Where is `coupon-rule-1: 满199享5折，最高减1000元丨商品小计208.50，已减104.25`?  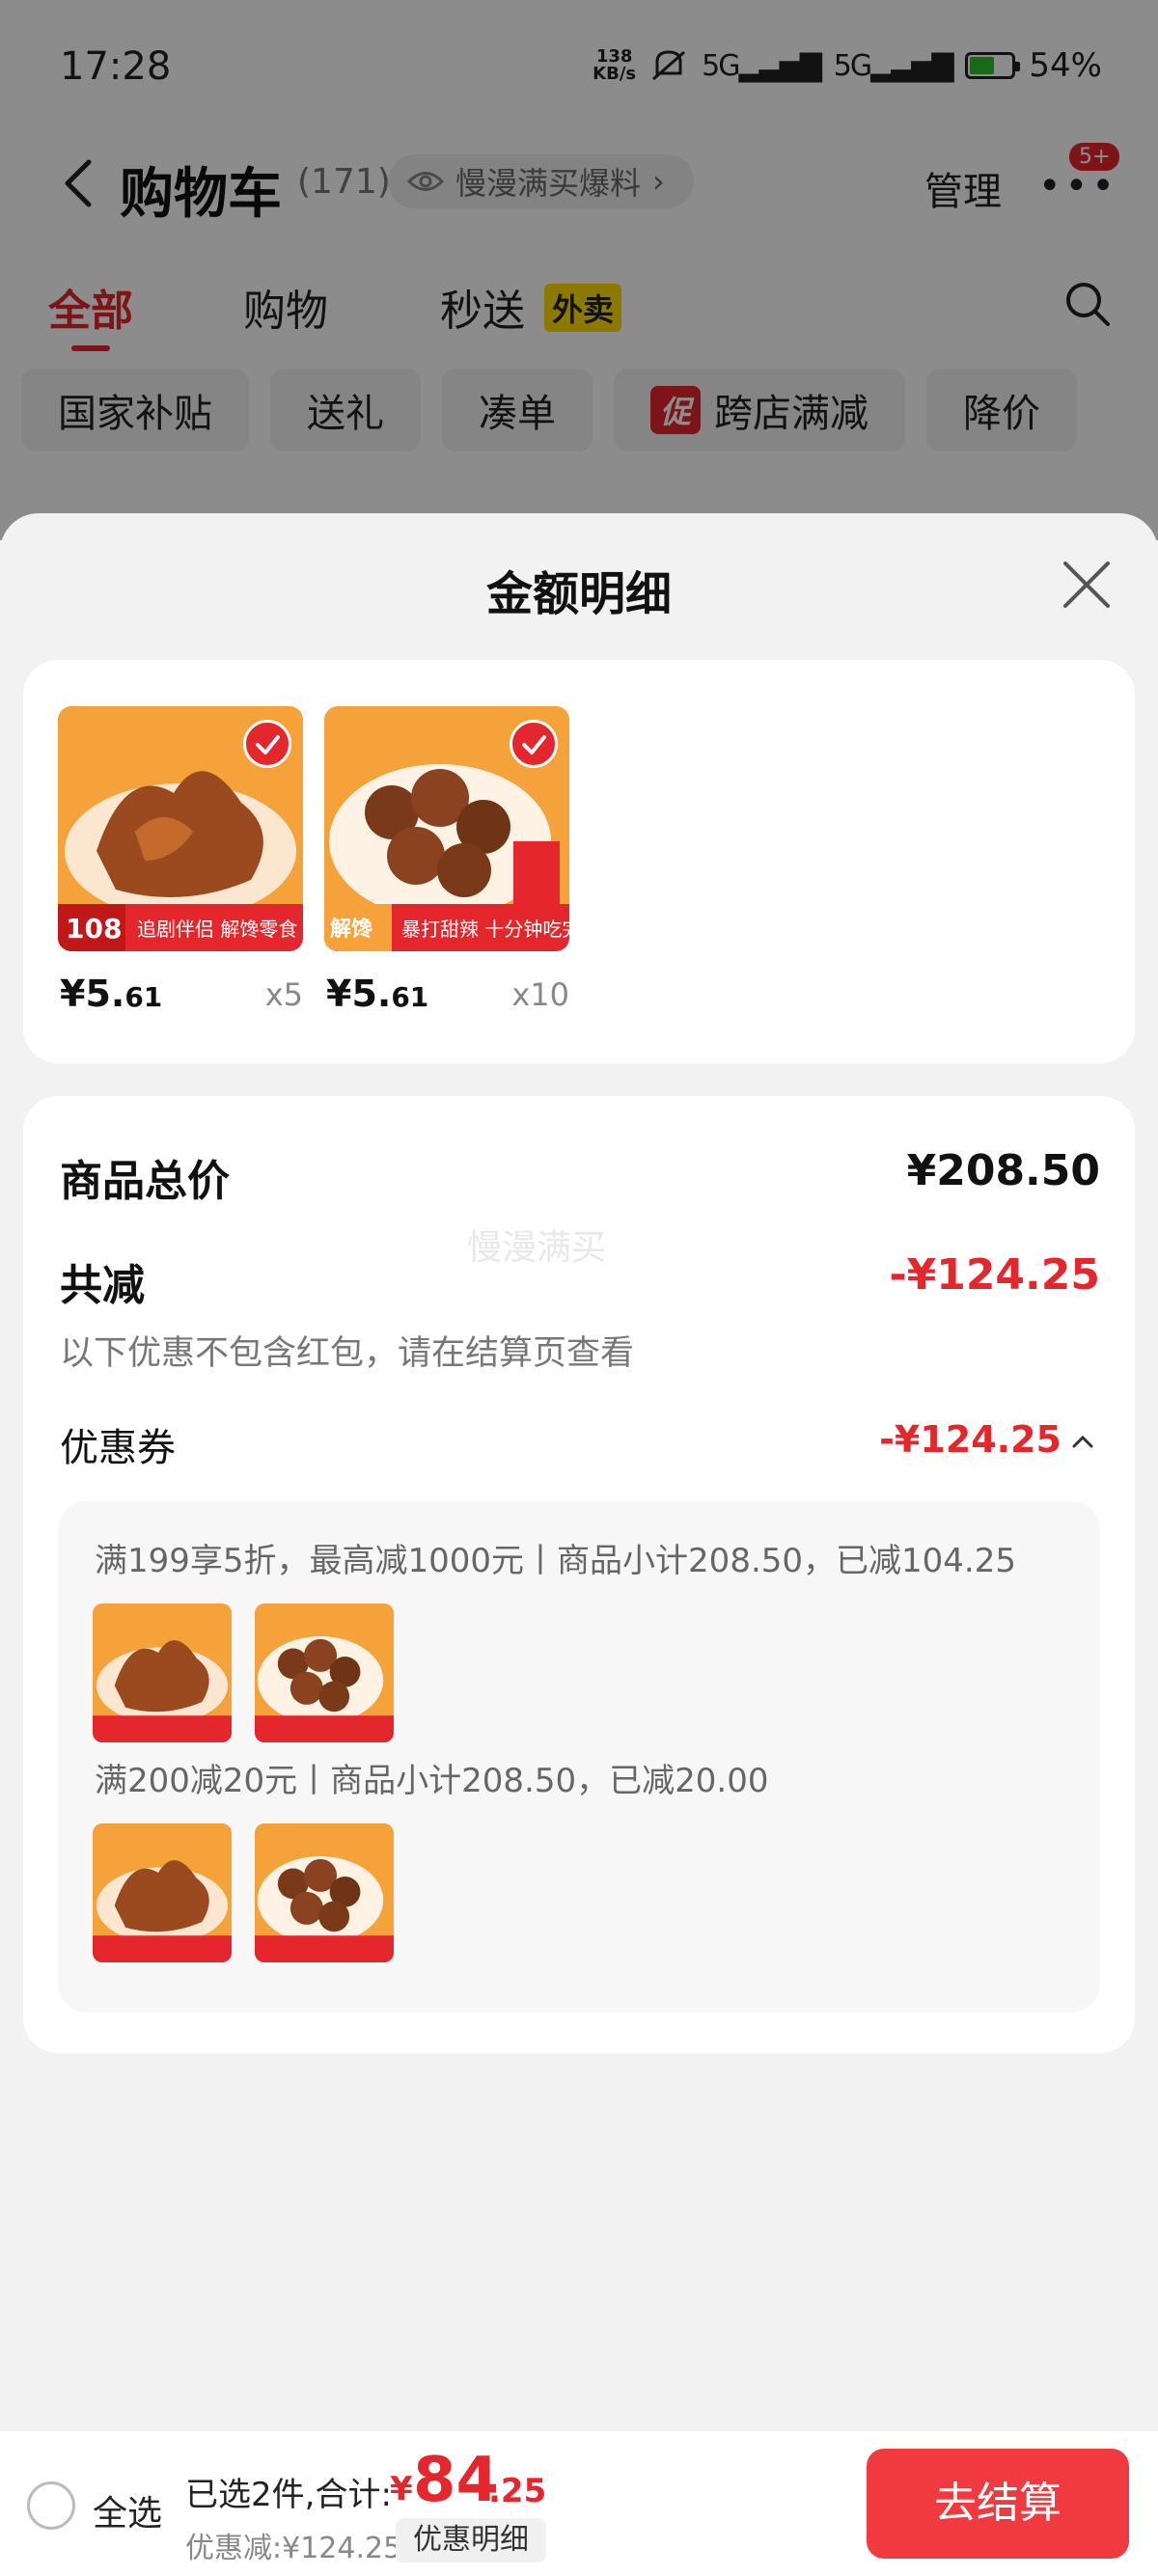
coupon-rule-1: 满199享5折，最高减1000元丨商品小计208.50，已减104.25 is located at coordinates (555, 1561).